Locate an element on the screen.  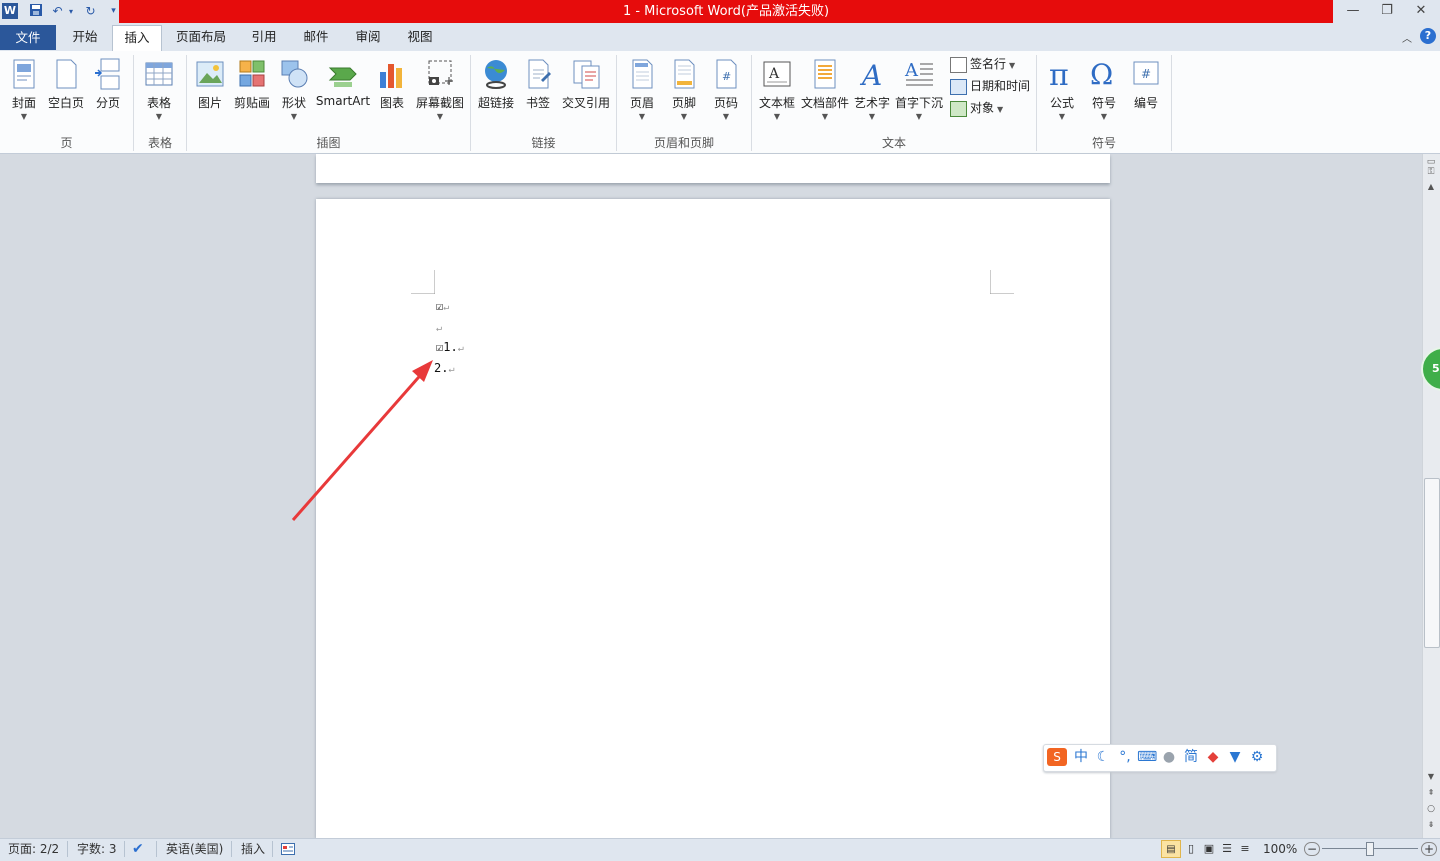
redo-icon: ↻ is located at coordinates (90, 11).